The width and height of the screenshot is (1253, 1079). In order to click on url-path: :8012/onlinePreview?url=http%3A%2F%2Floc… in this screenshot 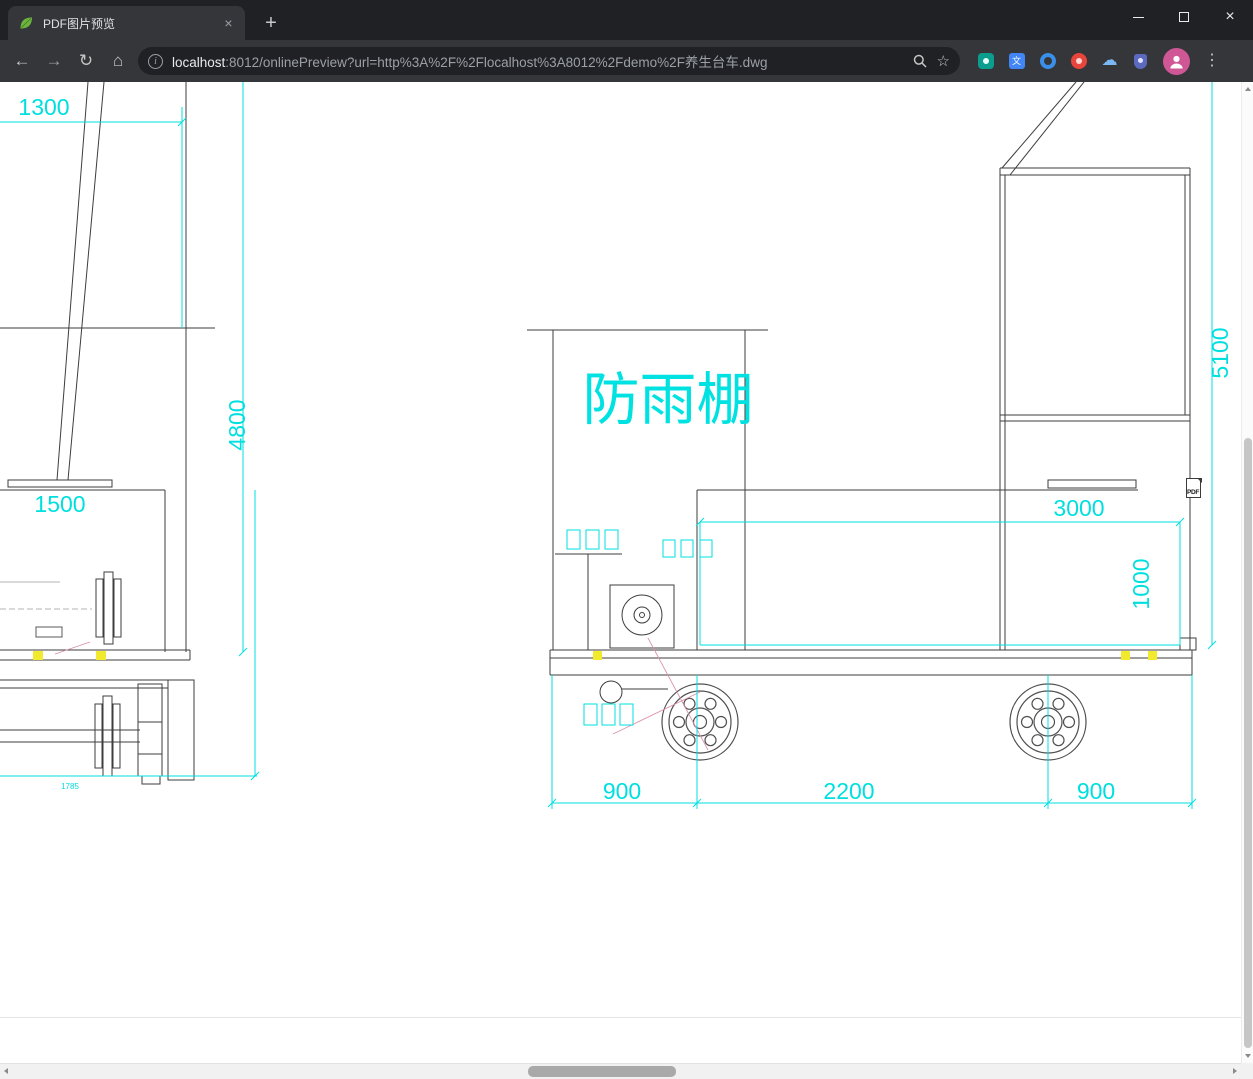, I will do `click(496, 62)`.